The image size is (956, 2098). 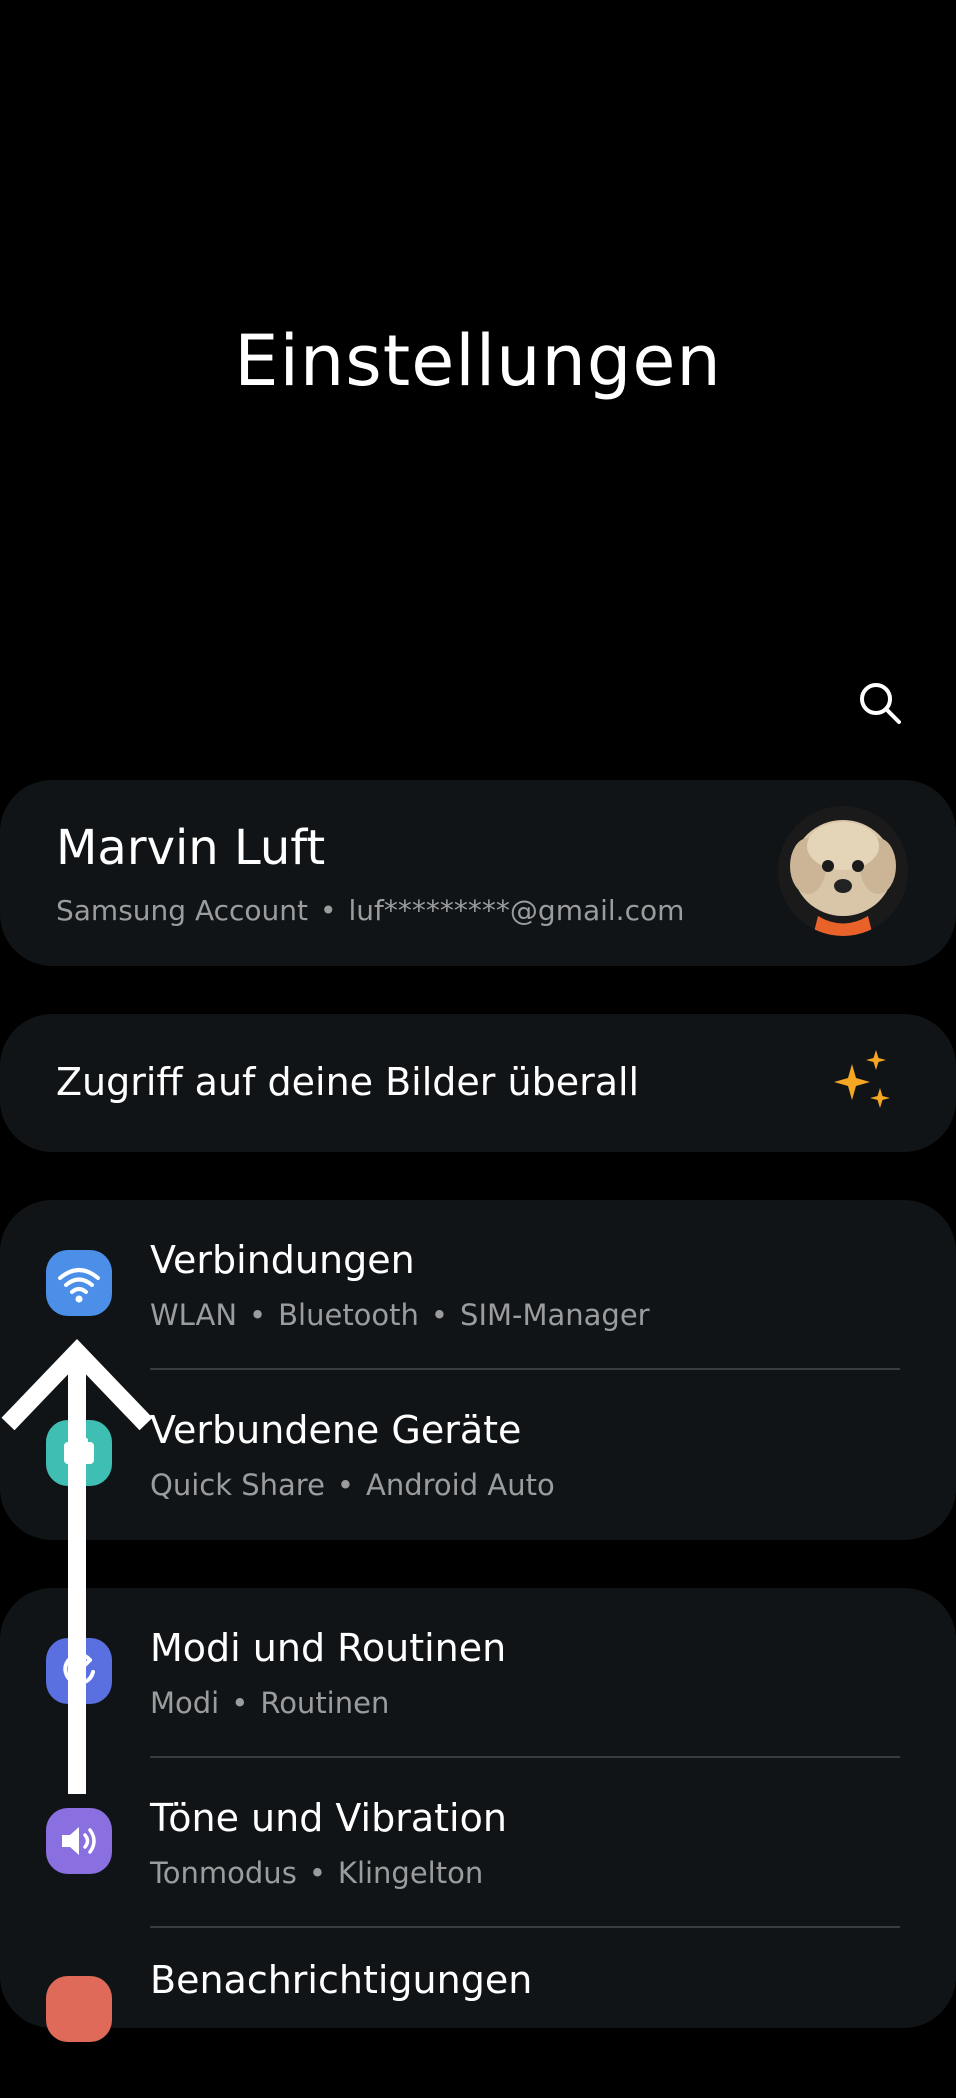 What do you see at coordinates (862, 1079) in the screenshot?
I see `sparkle-icon` at bounding box center [862, 1079].